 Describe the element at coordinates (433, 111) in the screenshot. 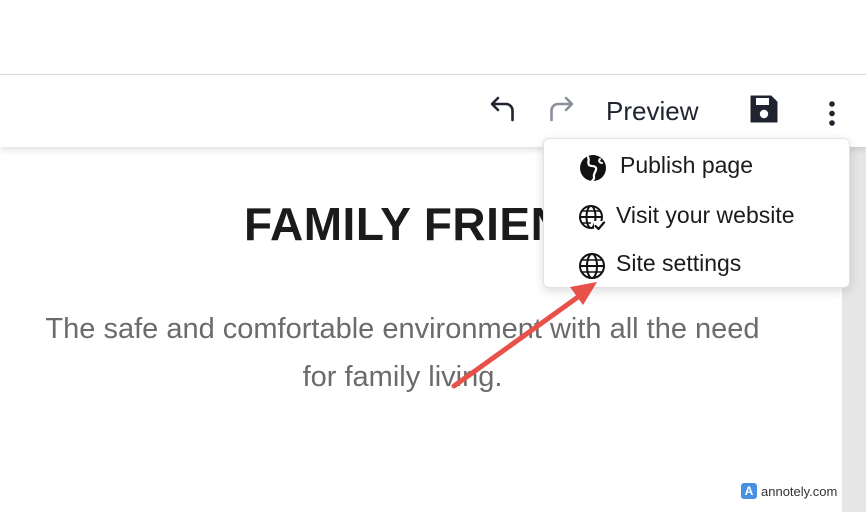

I see `editor-toolbar: Preview` at that location.